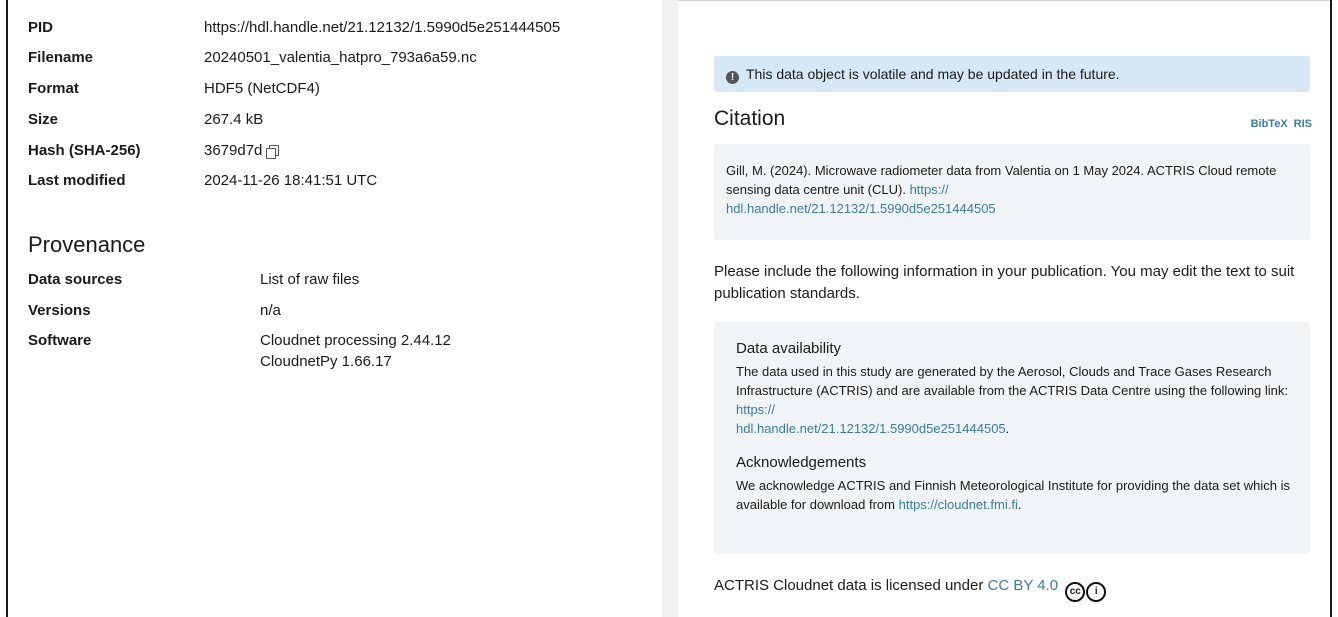 This screenshot has width=1338, height=617. I want to click on data-sources-label: Data sources, so click(75, 279).